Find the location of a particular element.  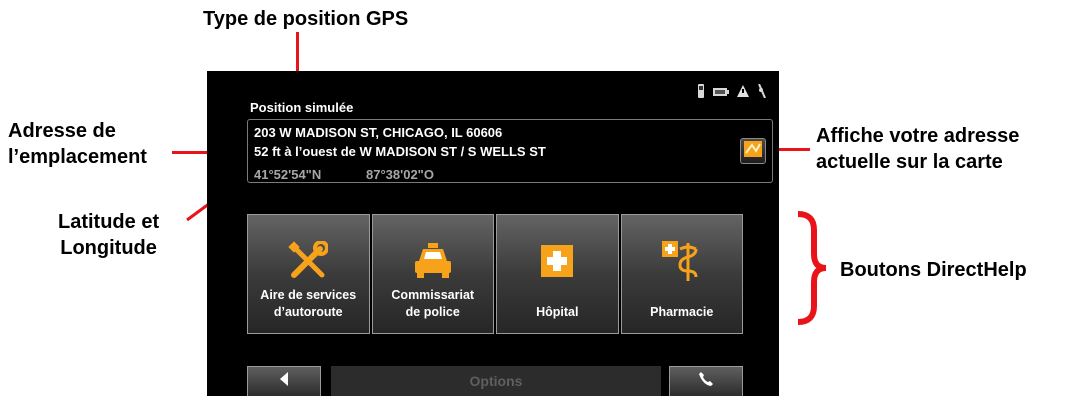

brace-icon is located at coordinates (812, 268).